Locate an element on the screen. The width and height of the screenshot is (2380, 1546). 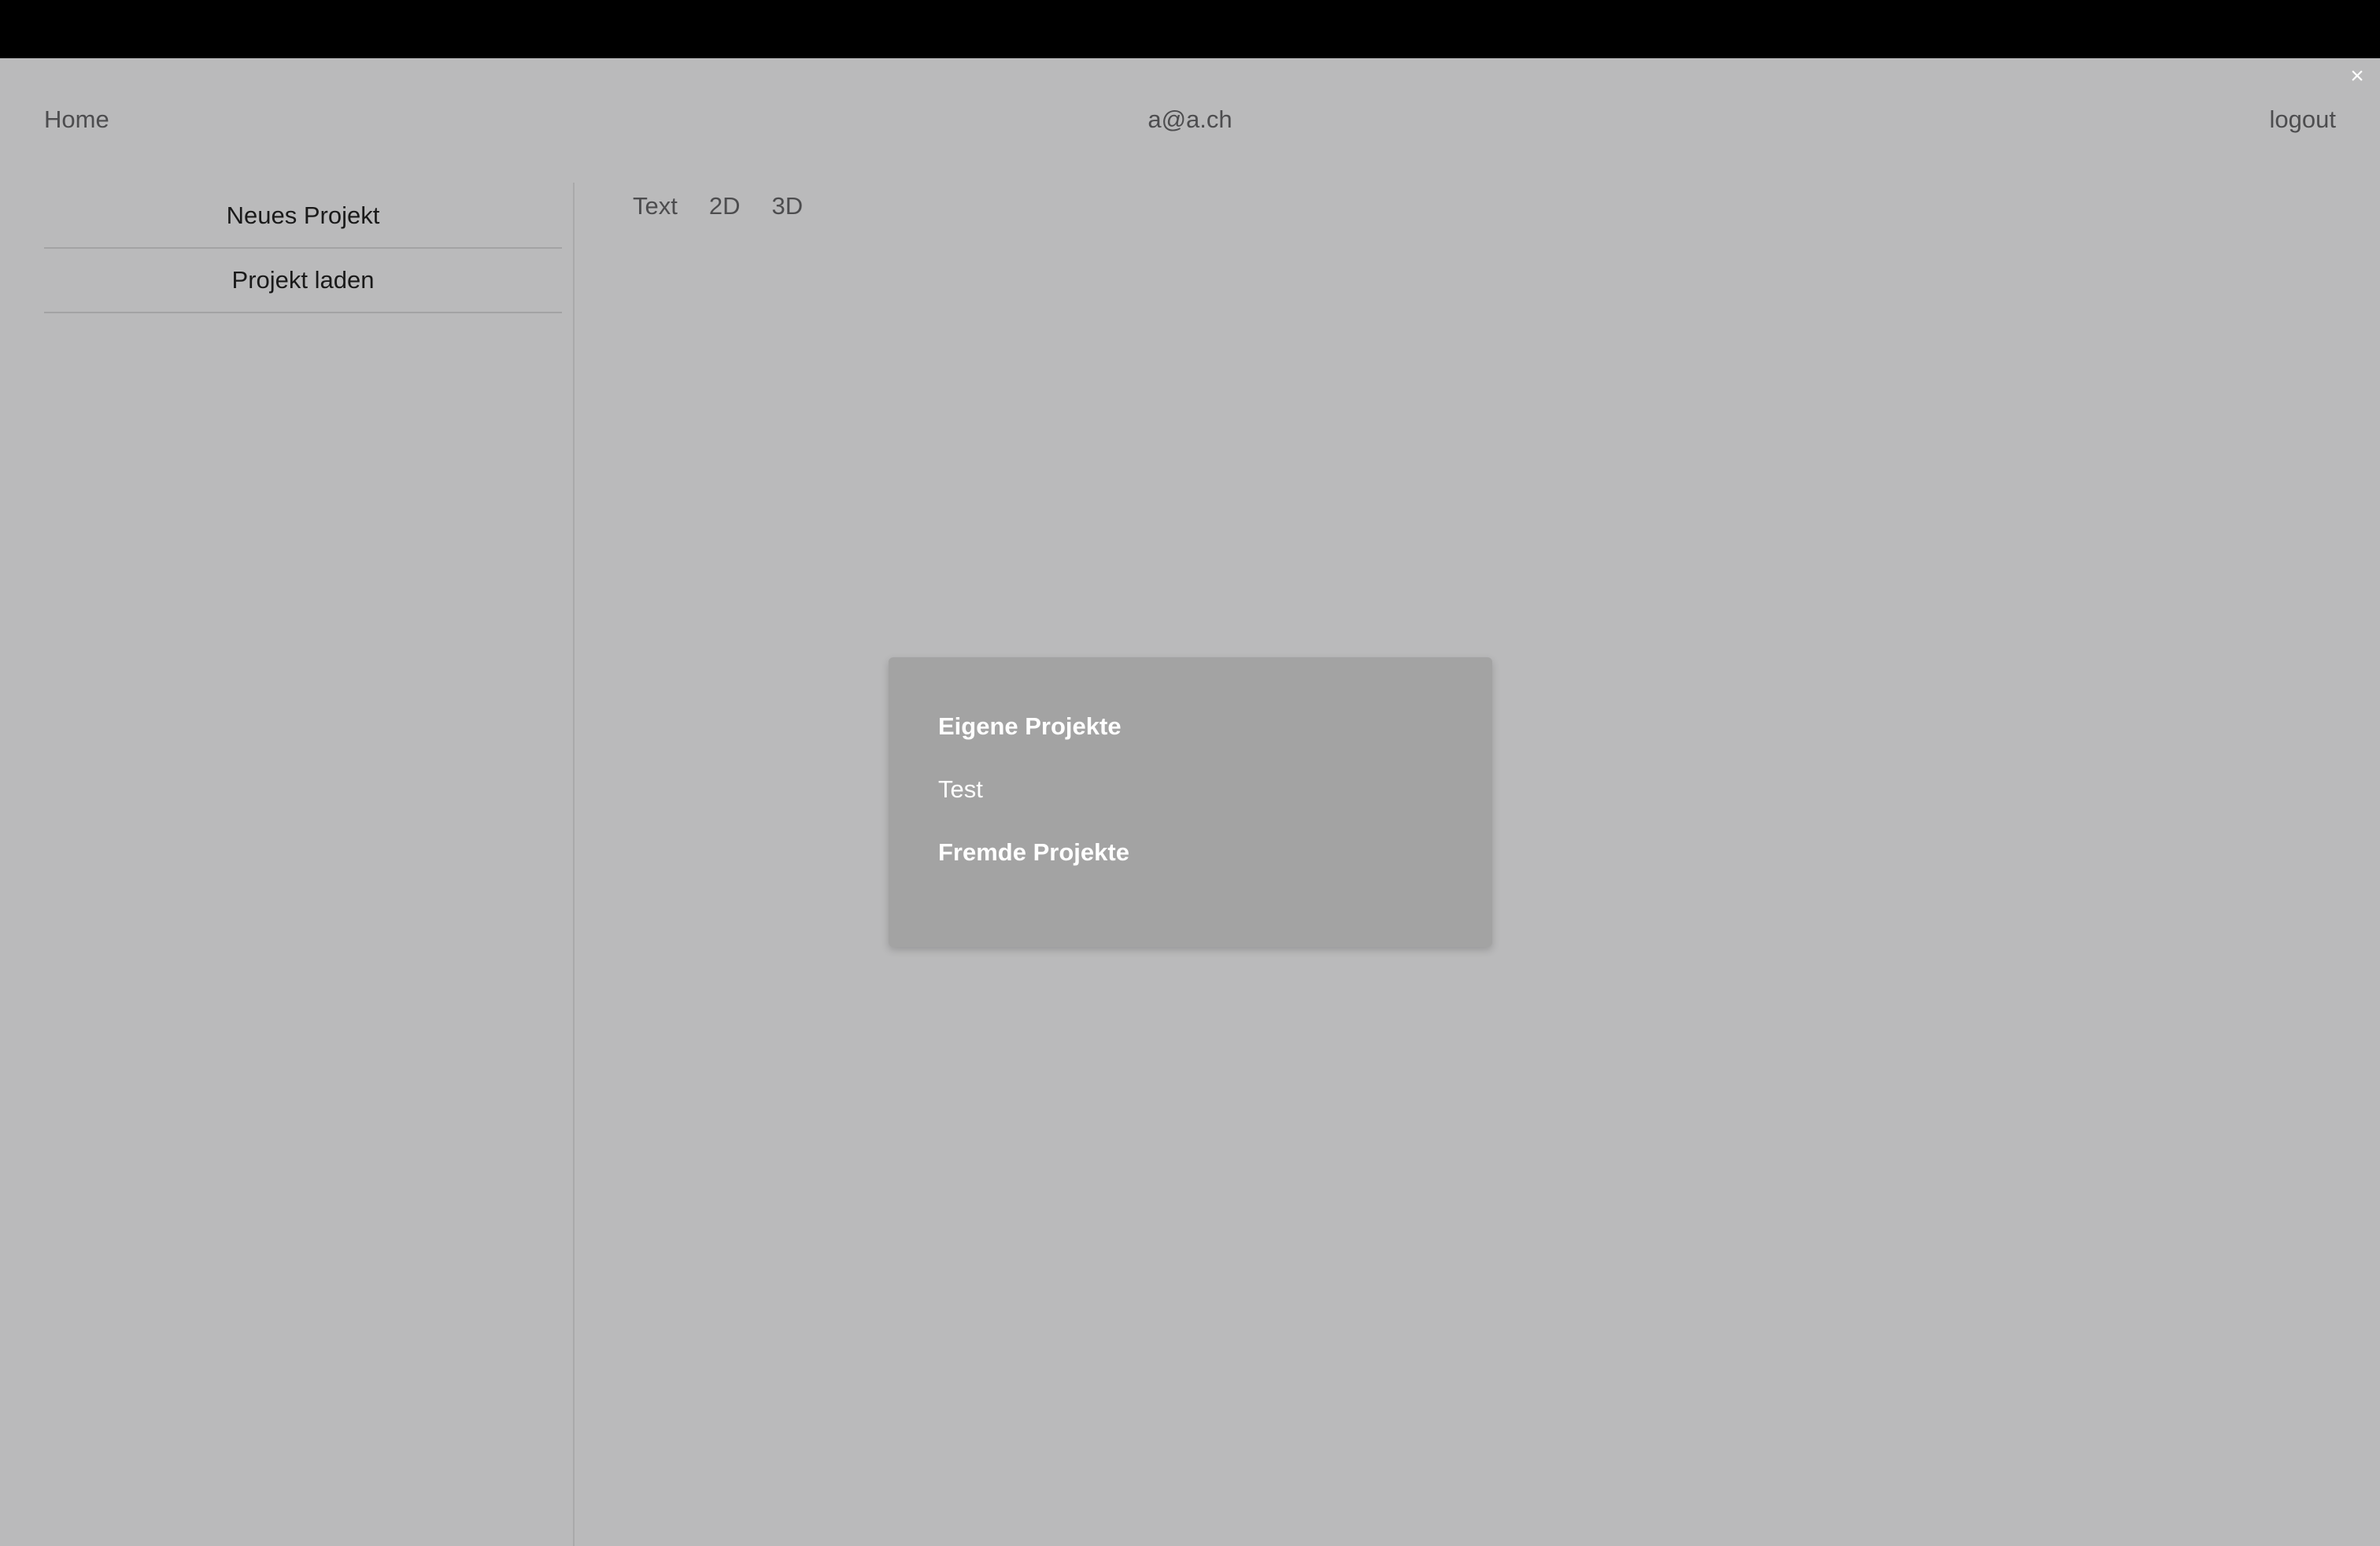
nav-home-link: Home is located at coordinates (76, 120).